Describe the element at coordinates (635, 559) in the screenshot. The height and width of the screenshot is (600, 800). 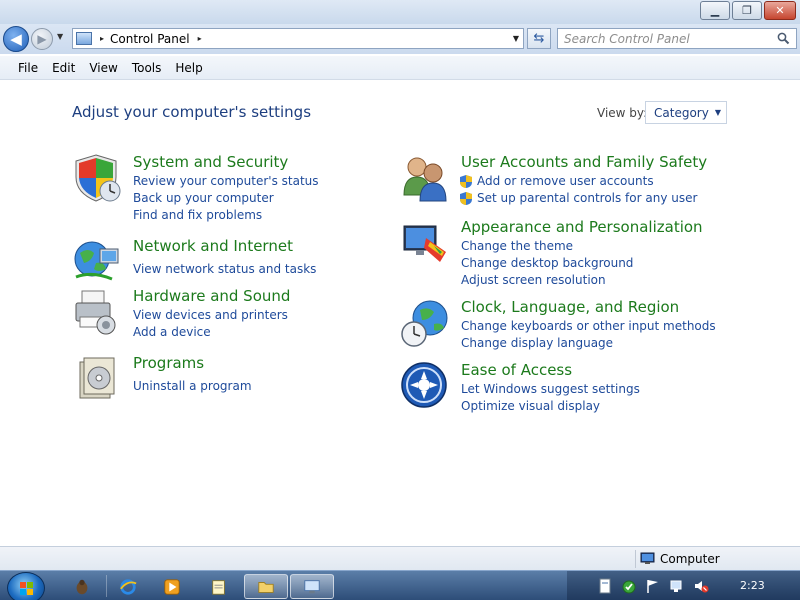
I see `status-divider` at that location.